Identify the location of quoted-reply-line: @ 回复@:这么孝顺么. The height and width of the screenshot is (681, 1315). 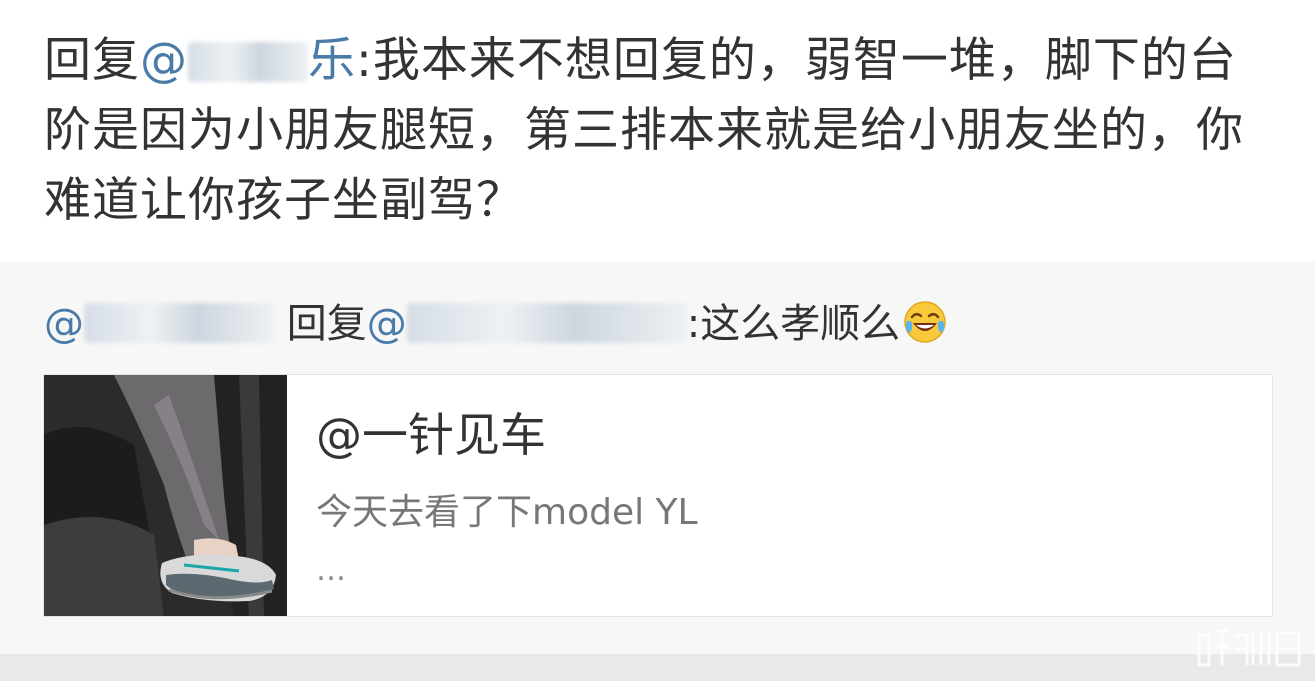
(664, 324).